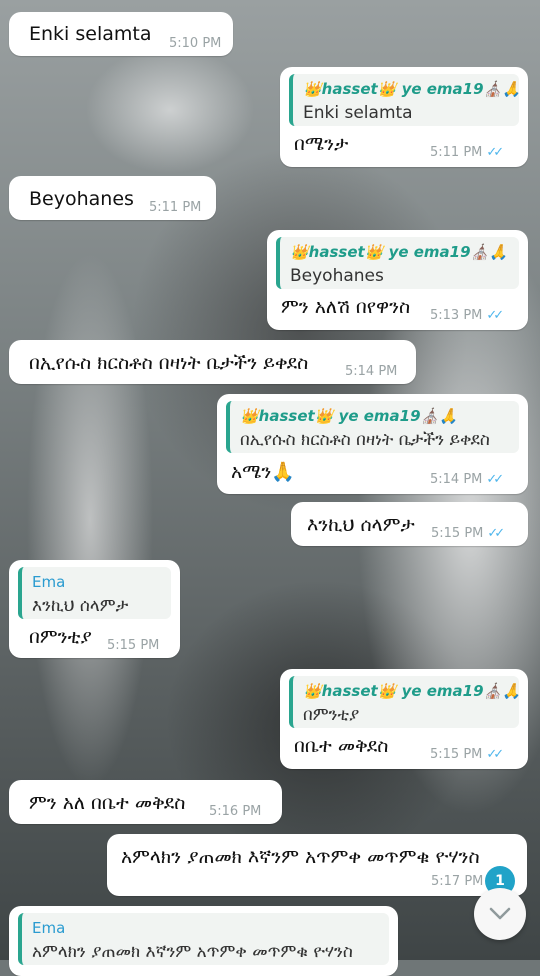  I want to click on message-text: Enki selamta, so click(90, 34).